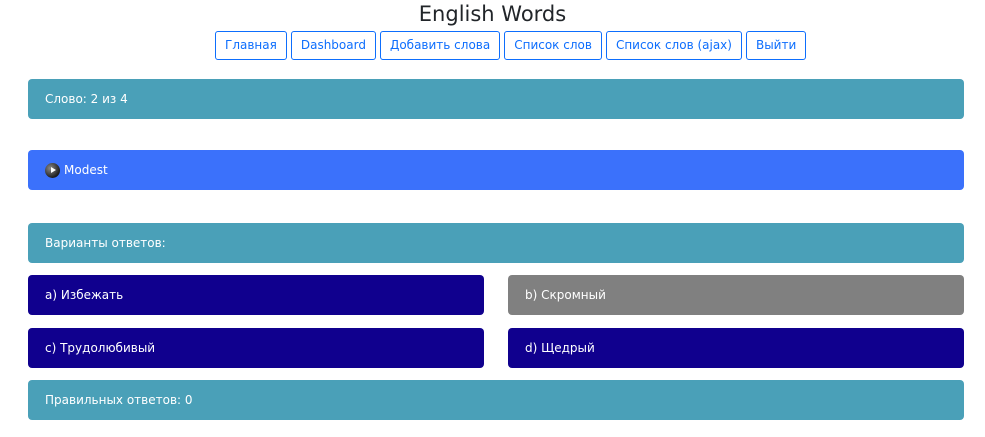  Describe the element at coordinates (496, 170) in the screenshot. I see `word-bar: Modest` at that location.